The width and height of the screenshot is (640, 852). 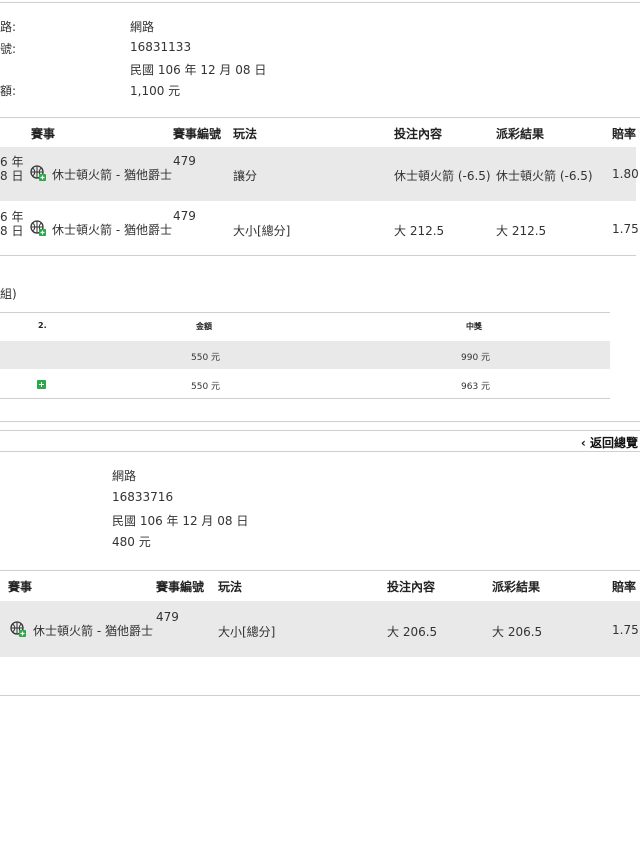 I want to click on slip2-top-line, so click(x=320, y=430).